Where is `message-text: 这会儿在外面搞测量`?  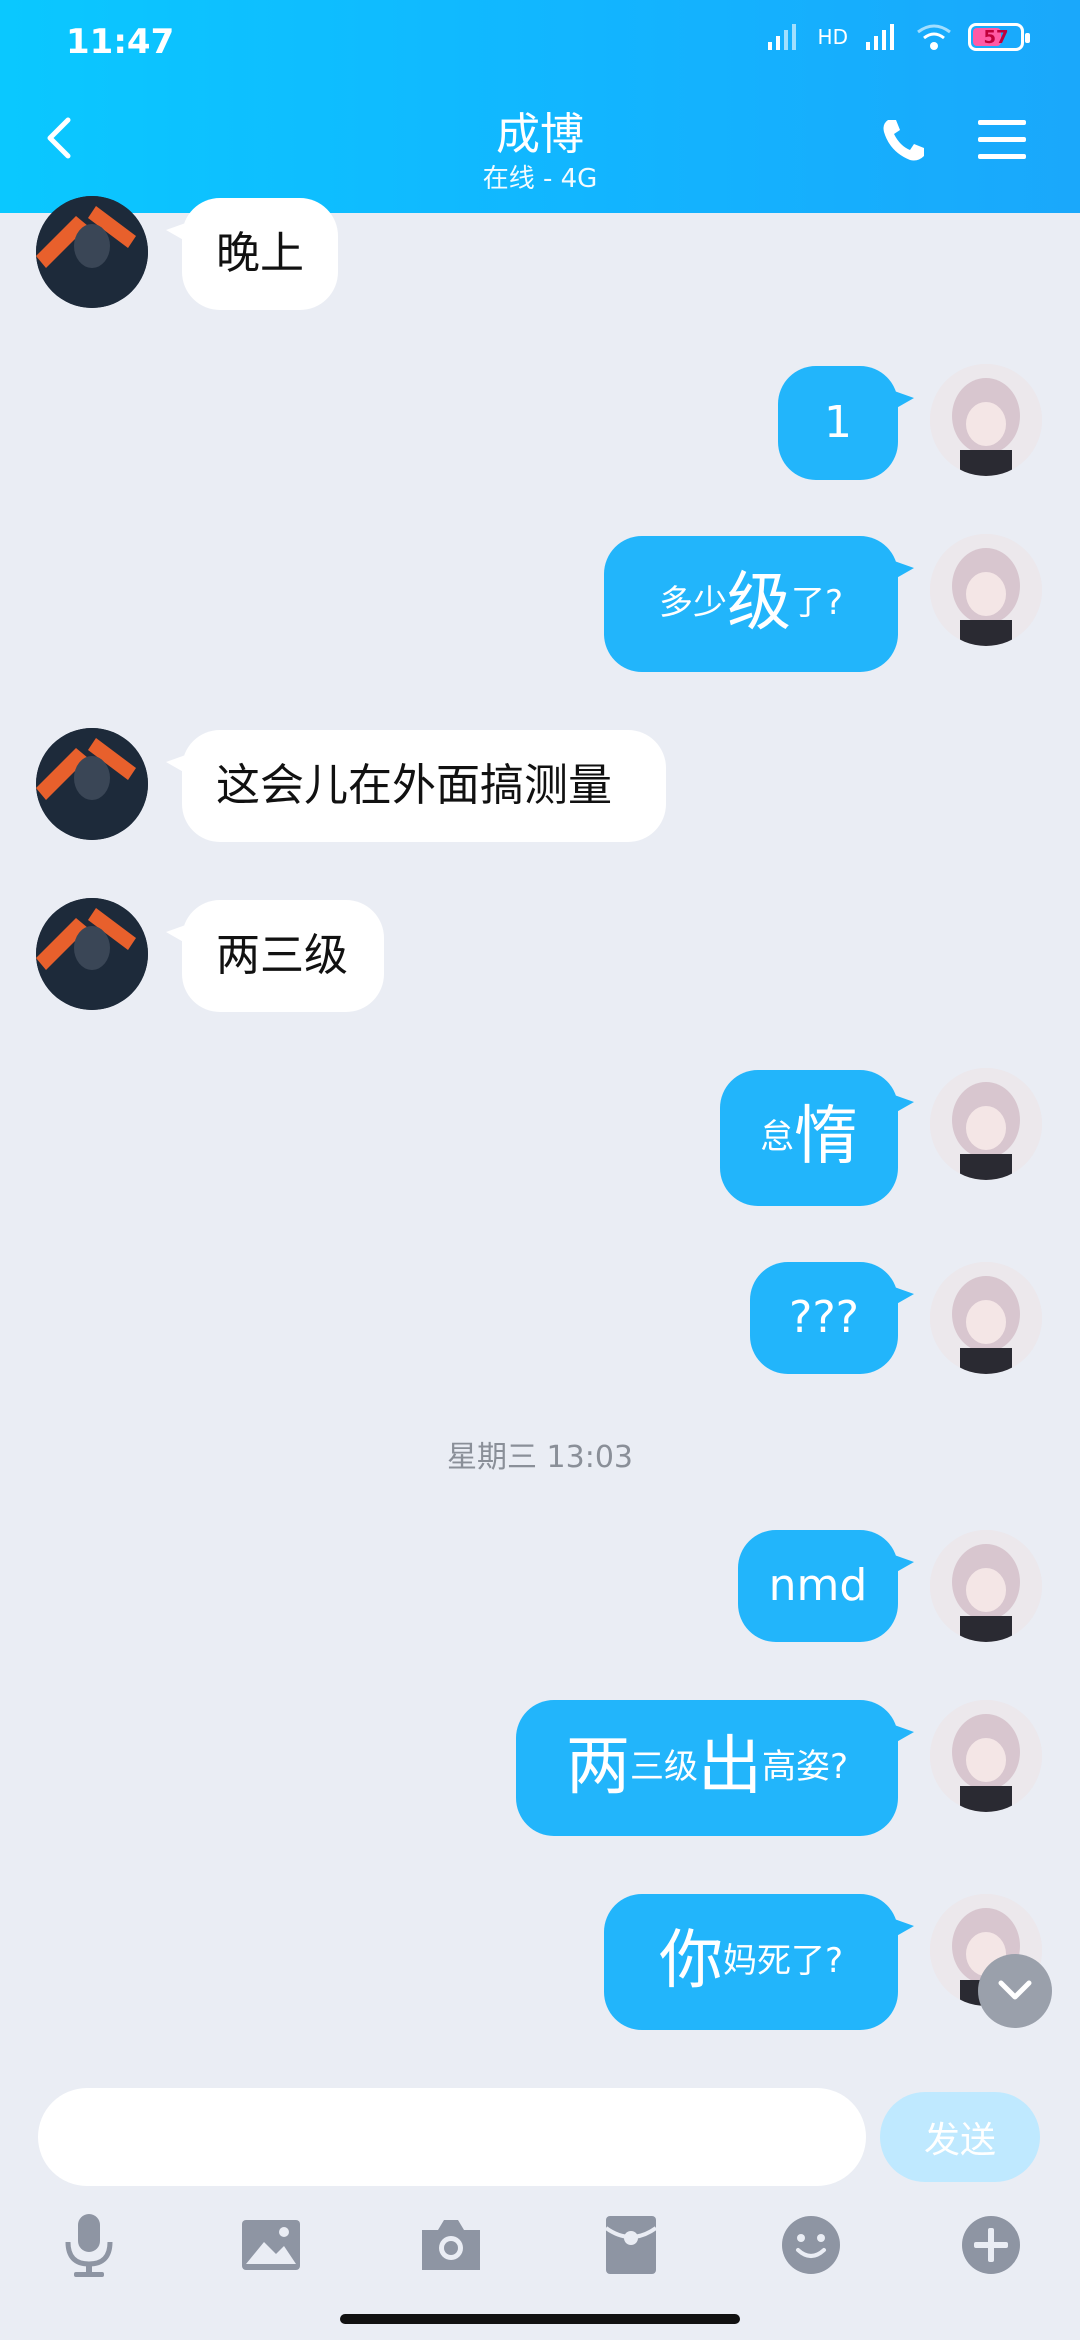
message-text: 这会儿在外面搞测量 is located at coordinates (414, 785).